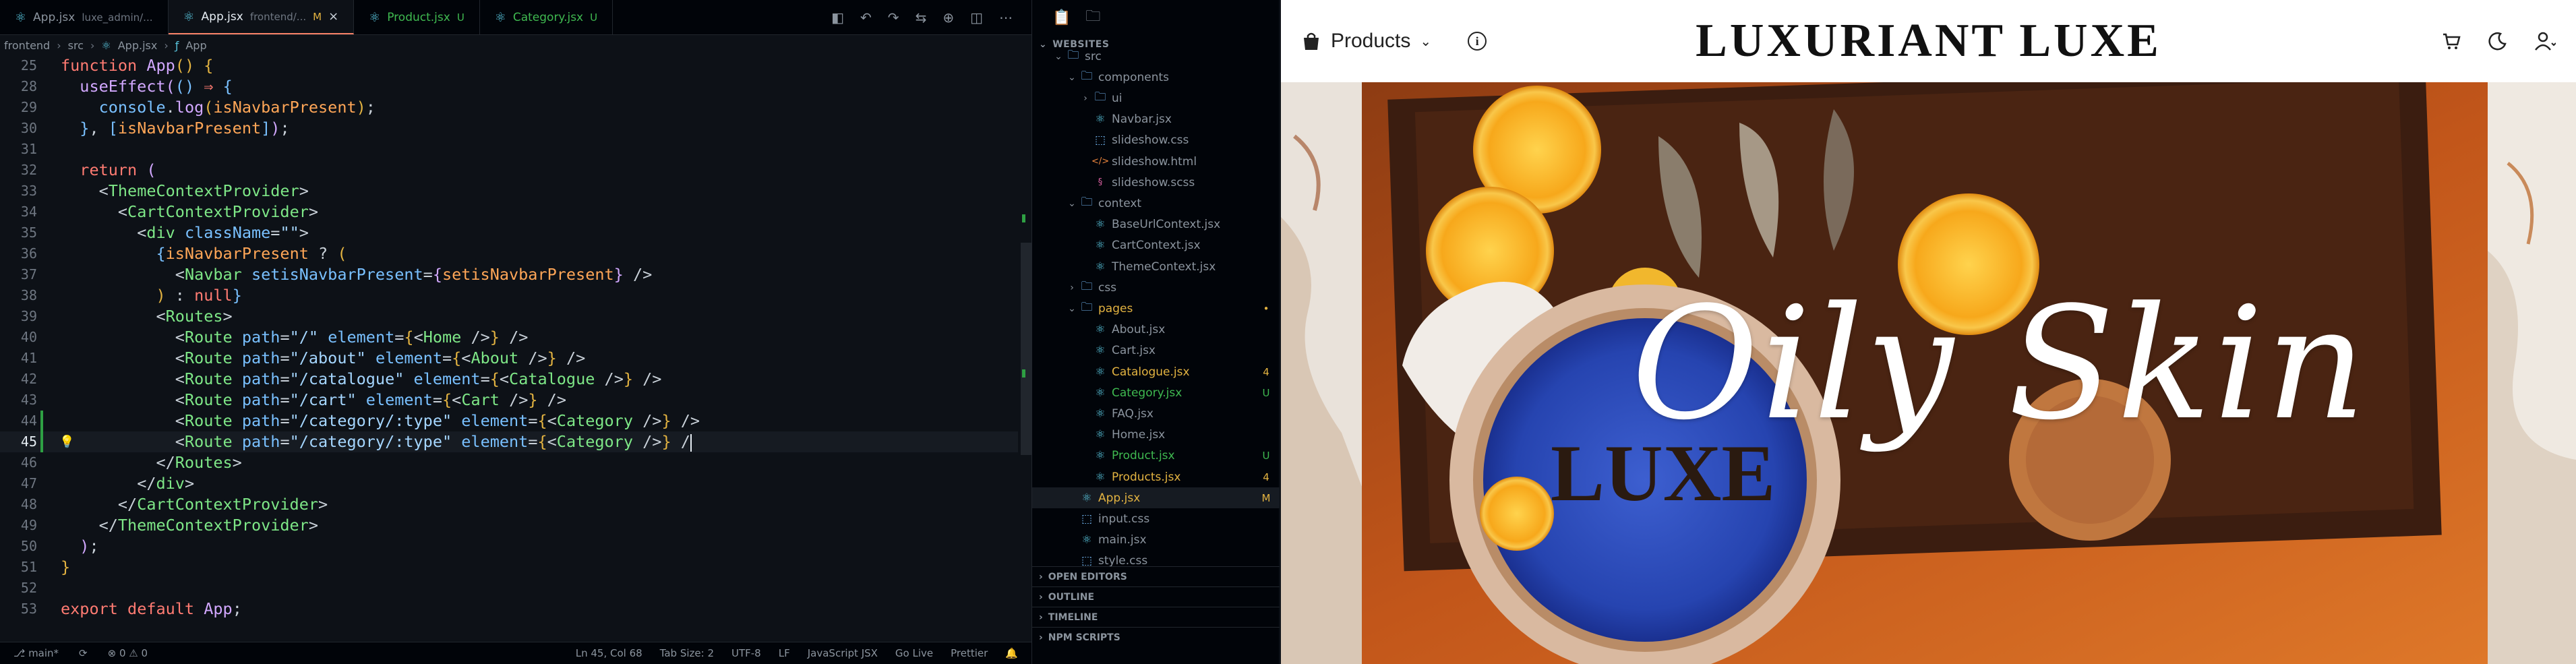  What do you see at coordinates (1100, 161) in the screenshot?
I see `html-file-icon: </>` at bounding box center [1100, 161].